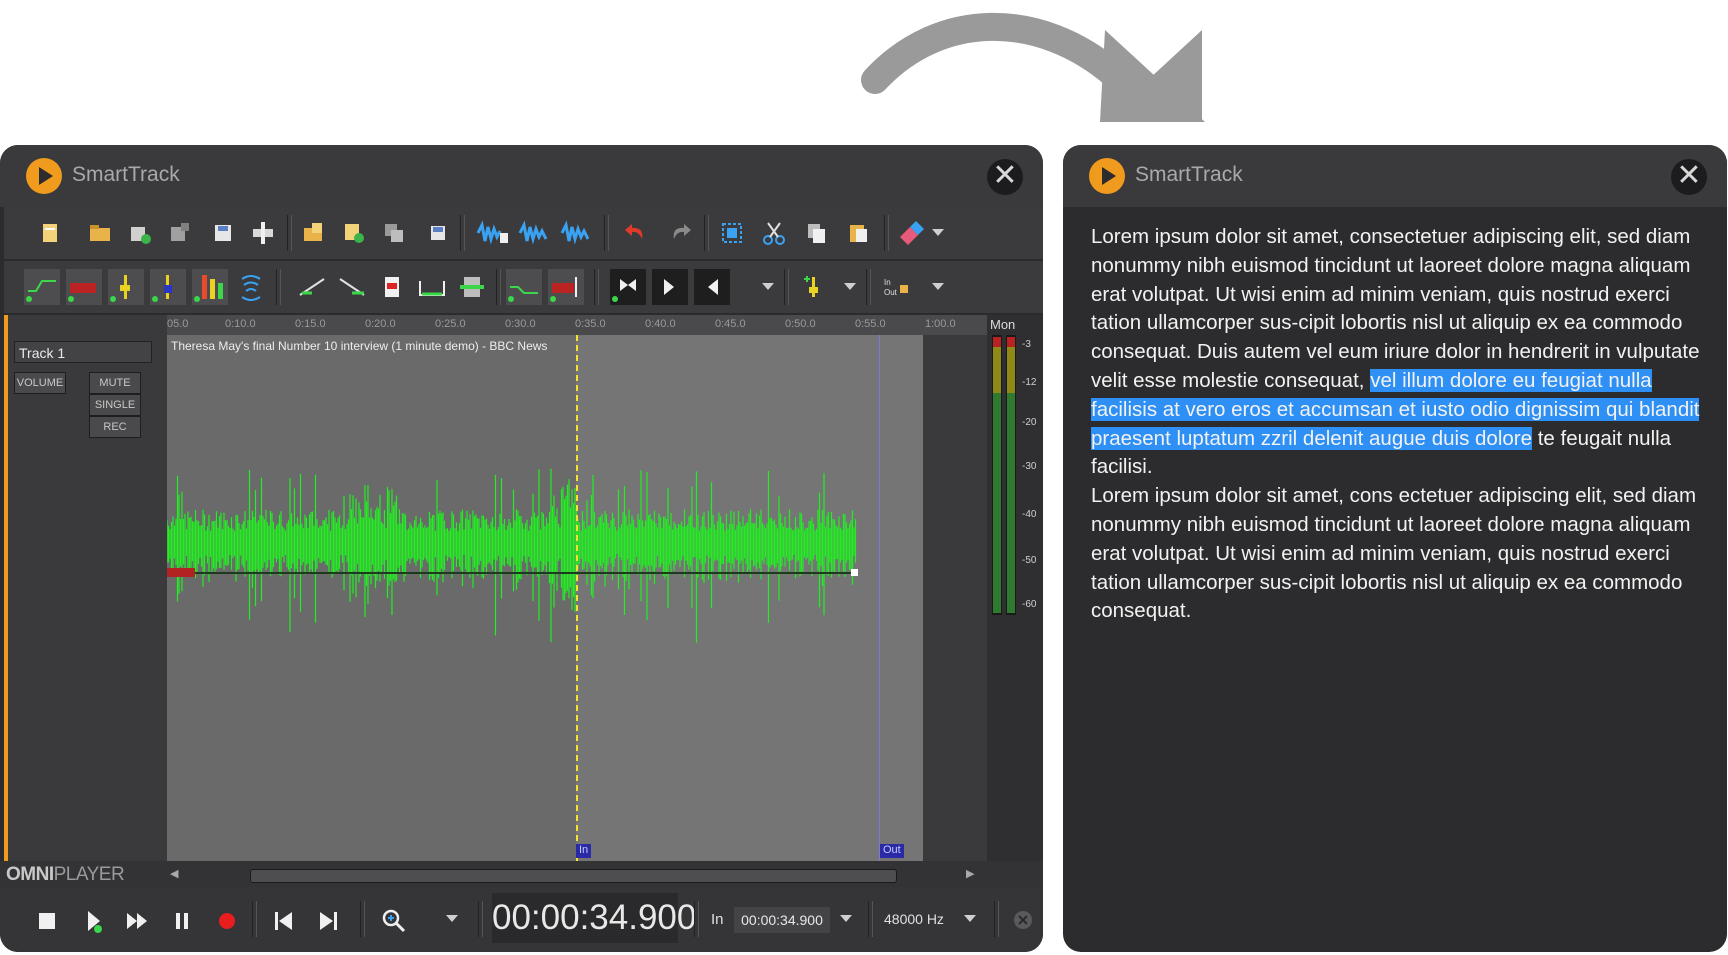 This screenshot has width=1728, height=955. What do you see at coordinates (50, 233) in the screenshot?
I see `new-file-icon` at bounding box center [50, 233].